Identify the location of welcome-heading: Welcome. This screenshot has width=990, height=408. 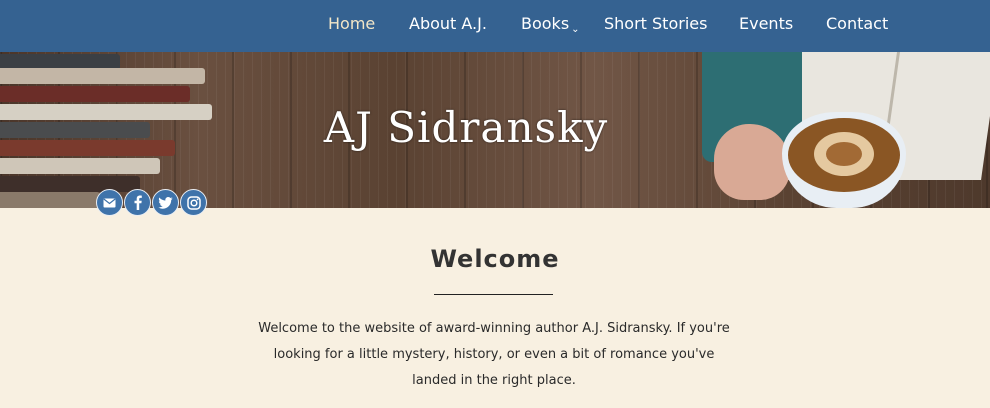
(495, 259).